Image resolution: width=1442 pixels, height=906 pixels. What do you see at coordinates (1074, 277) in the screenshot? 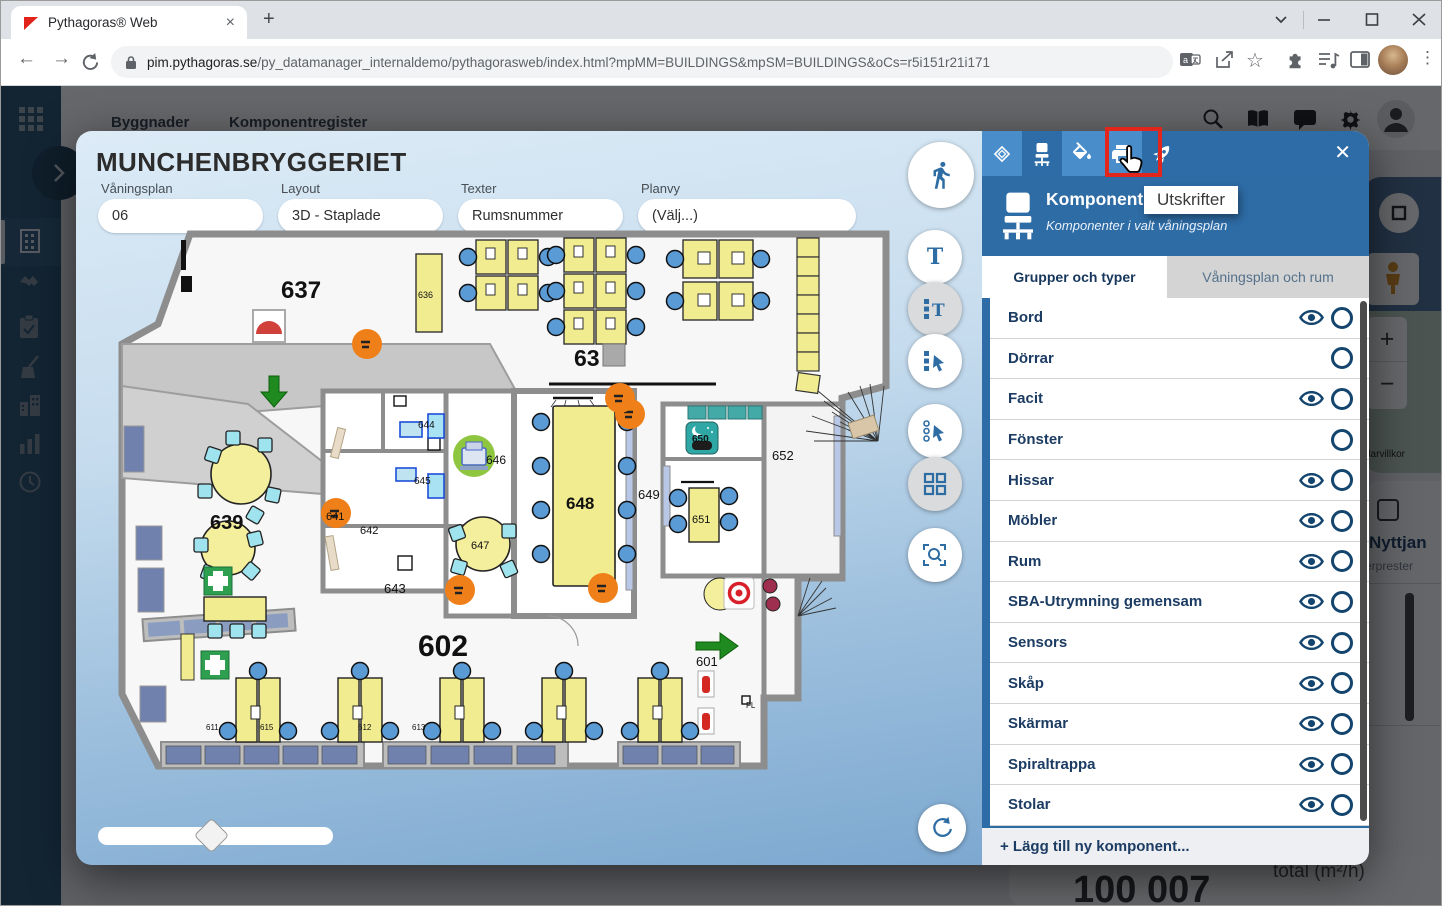
I see `tab-grupper-och-typer: Grupper och typer` at bounding box center [1074, 277].